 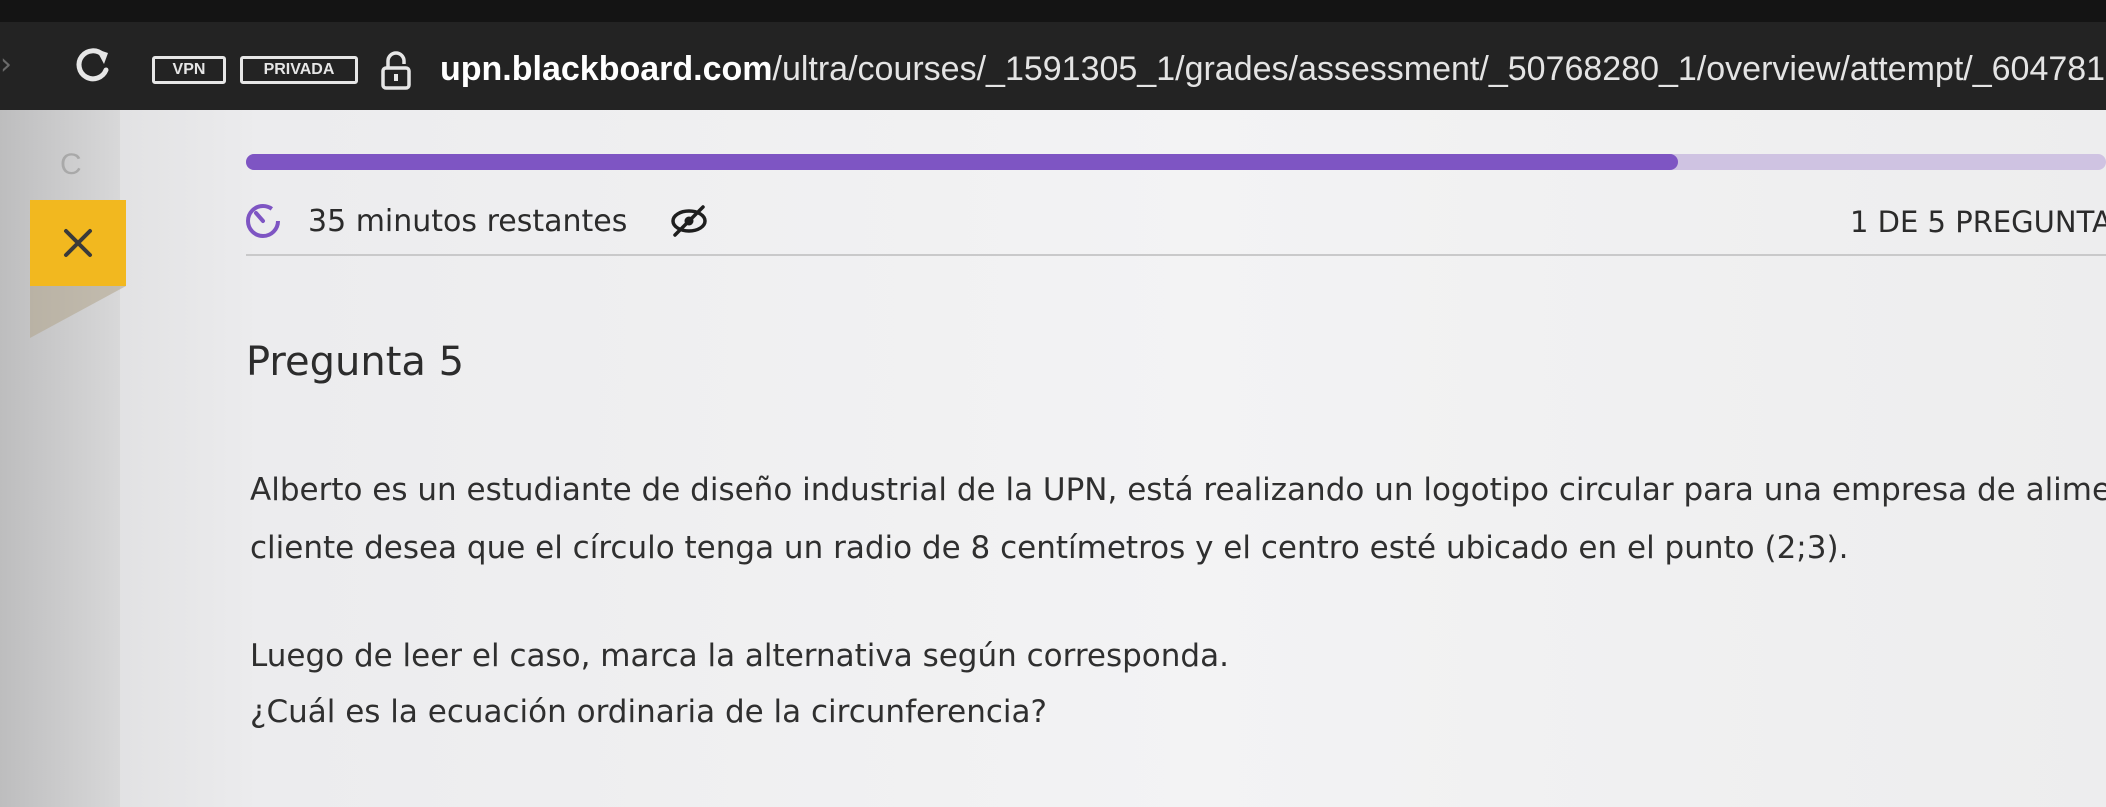 I want to click on eye-off-icon, so click(x=689, y=221).